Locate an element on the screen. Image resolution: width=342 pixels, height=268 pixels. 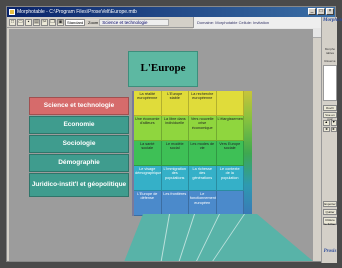
category-sociologie: Sociologie is located at coordinates (79, 144).